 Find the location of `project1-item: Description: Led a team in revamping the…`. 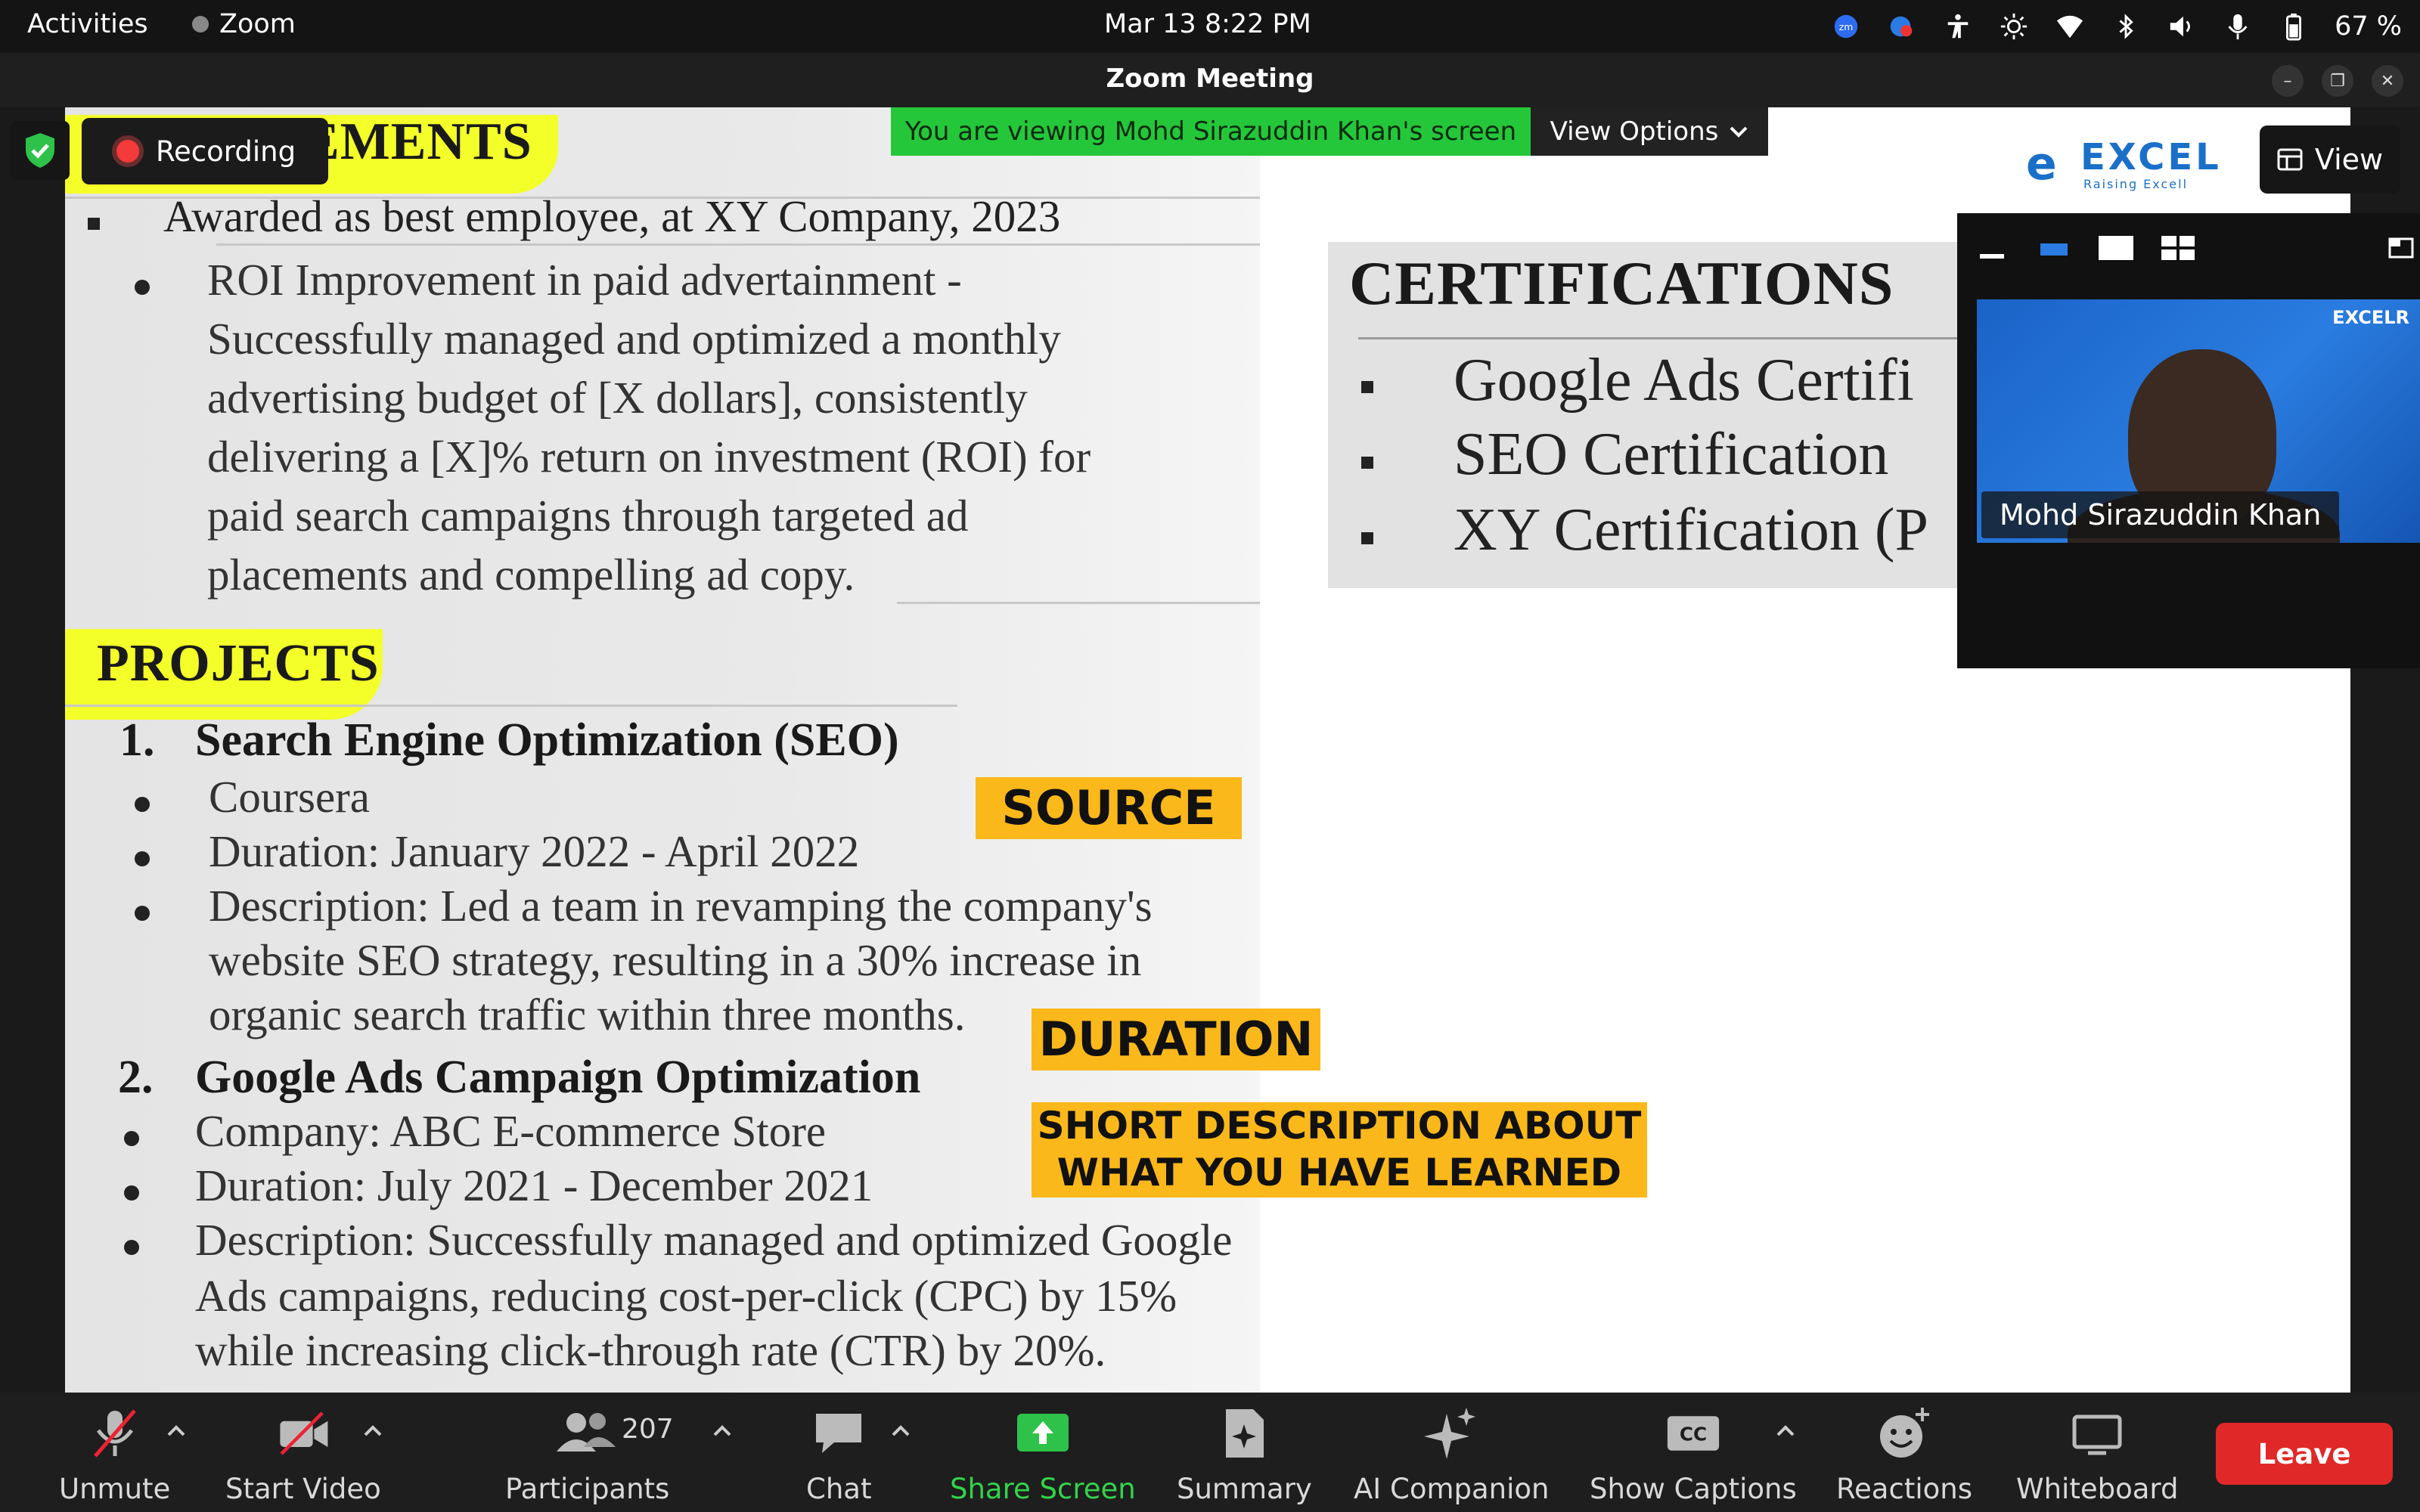

project1-item: Description: Led a team in revamping the… is located at coordinates (681, 906).